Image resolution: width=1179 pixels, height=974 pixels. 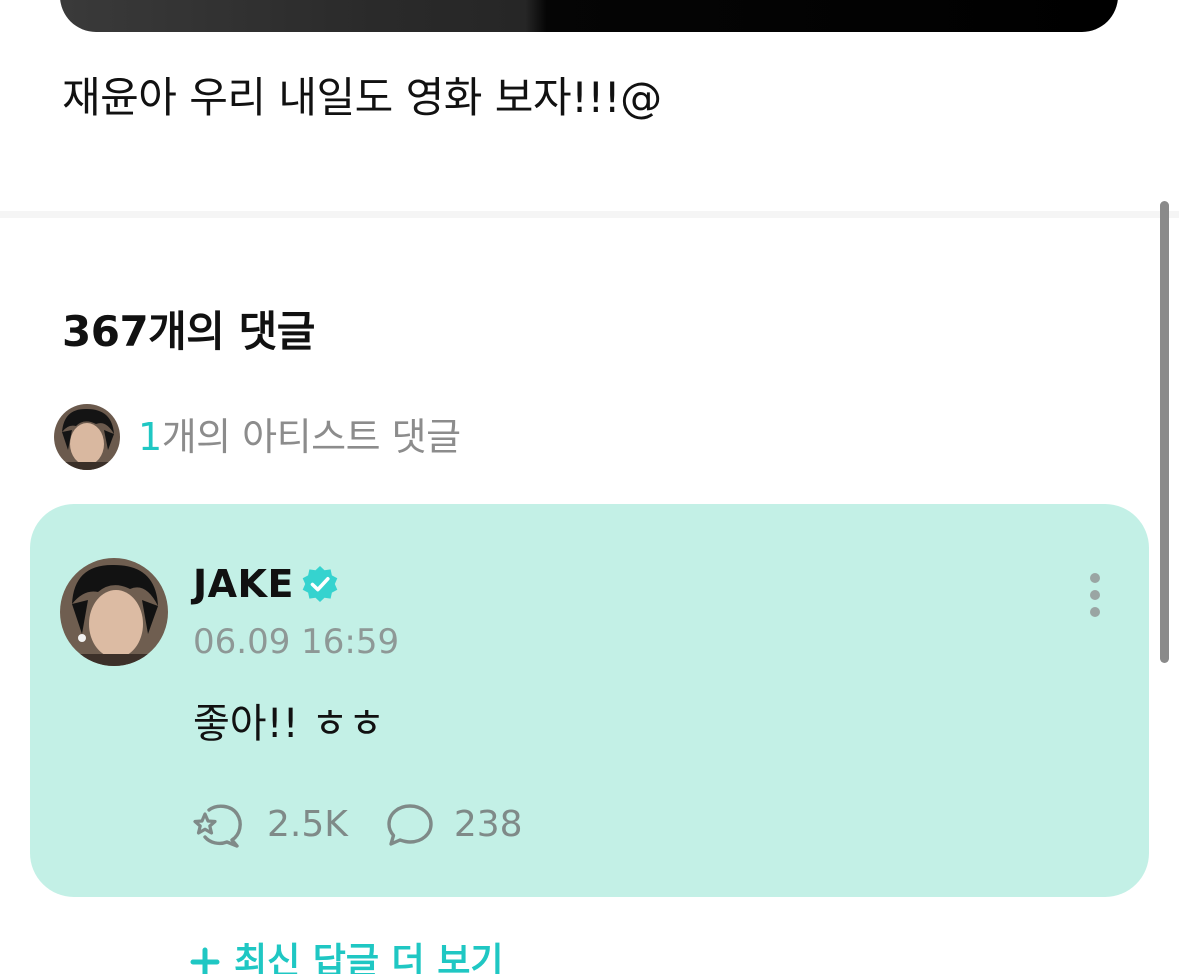 I want to click on artist-comment-label: 1개의 아티스트 댓글, so click(x=299, y=437).